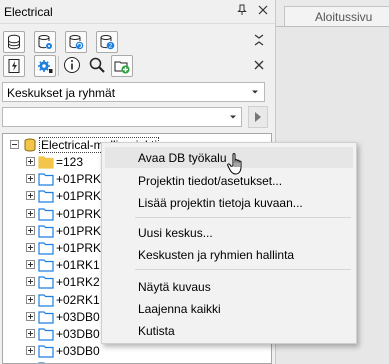 This screenshot has height=364, width=389. What do you see at coordinates (78, 265) in the screenshot?
I see `tree-node-label: +01RK1` at bounding box center [78, 265].